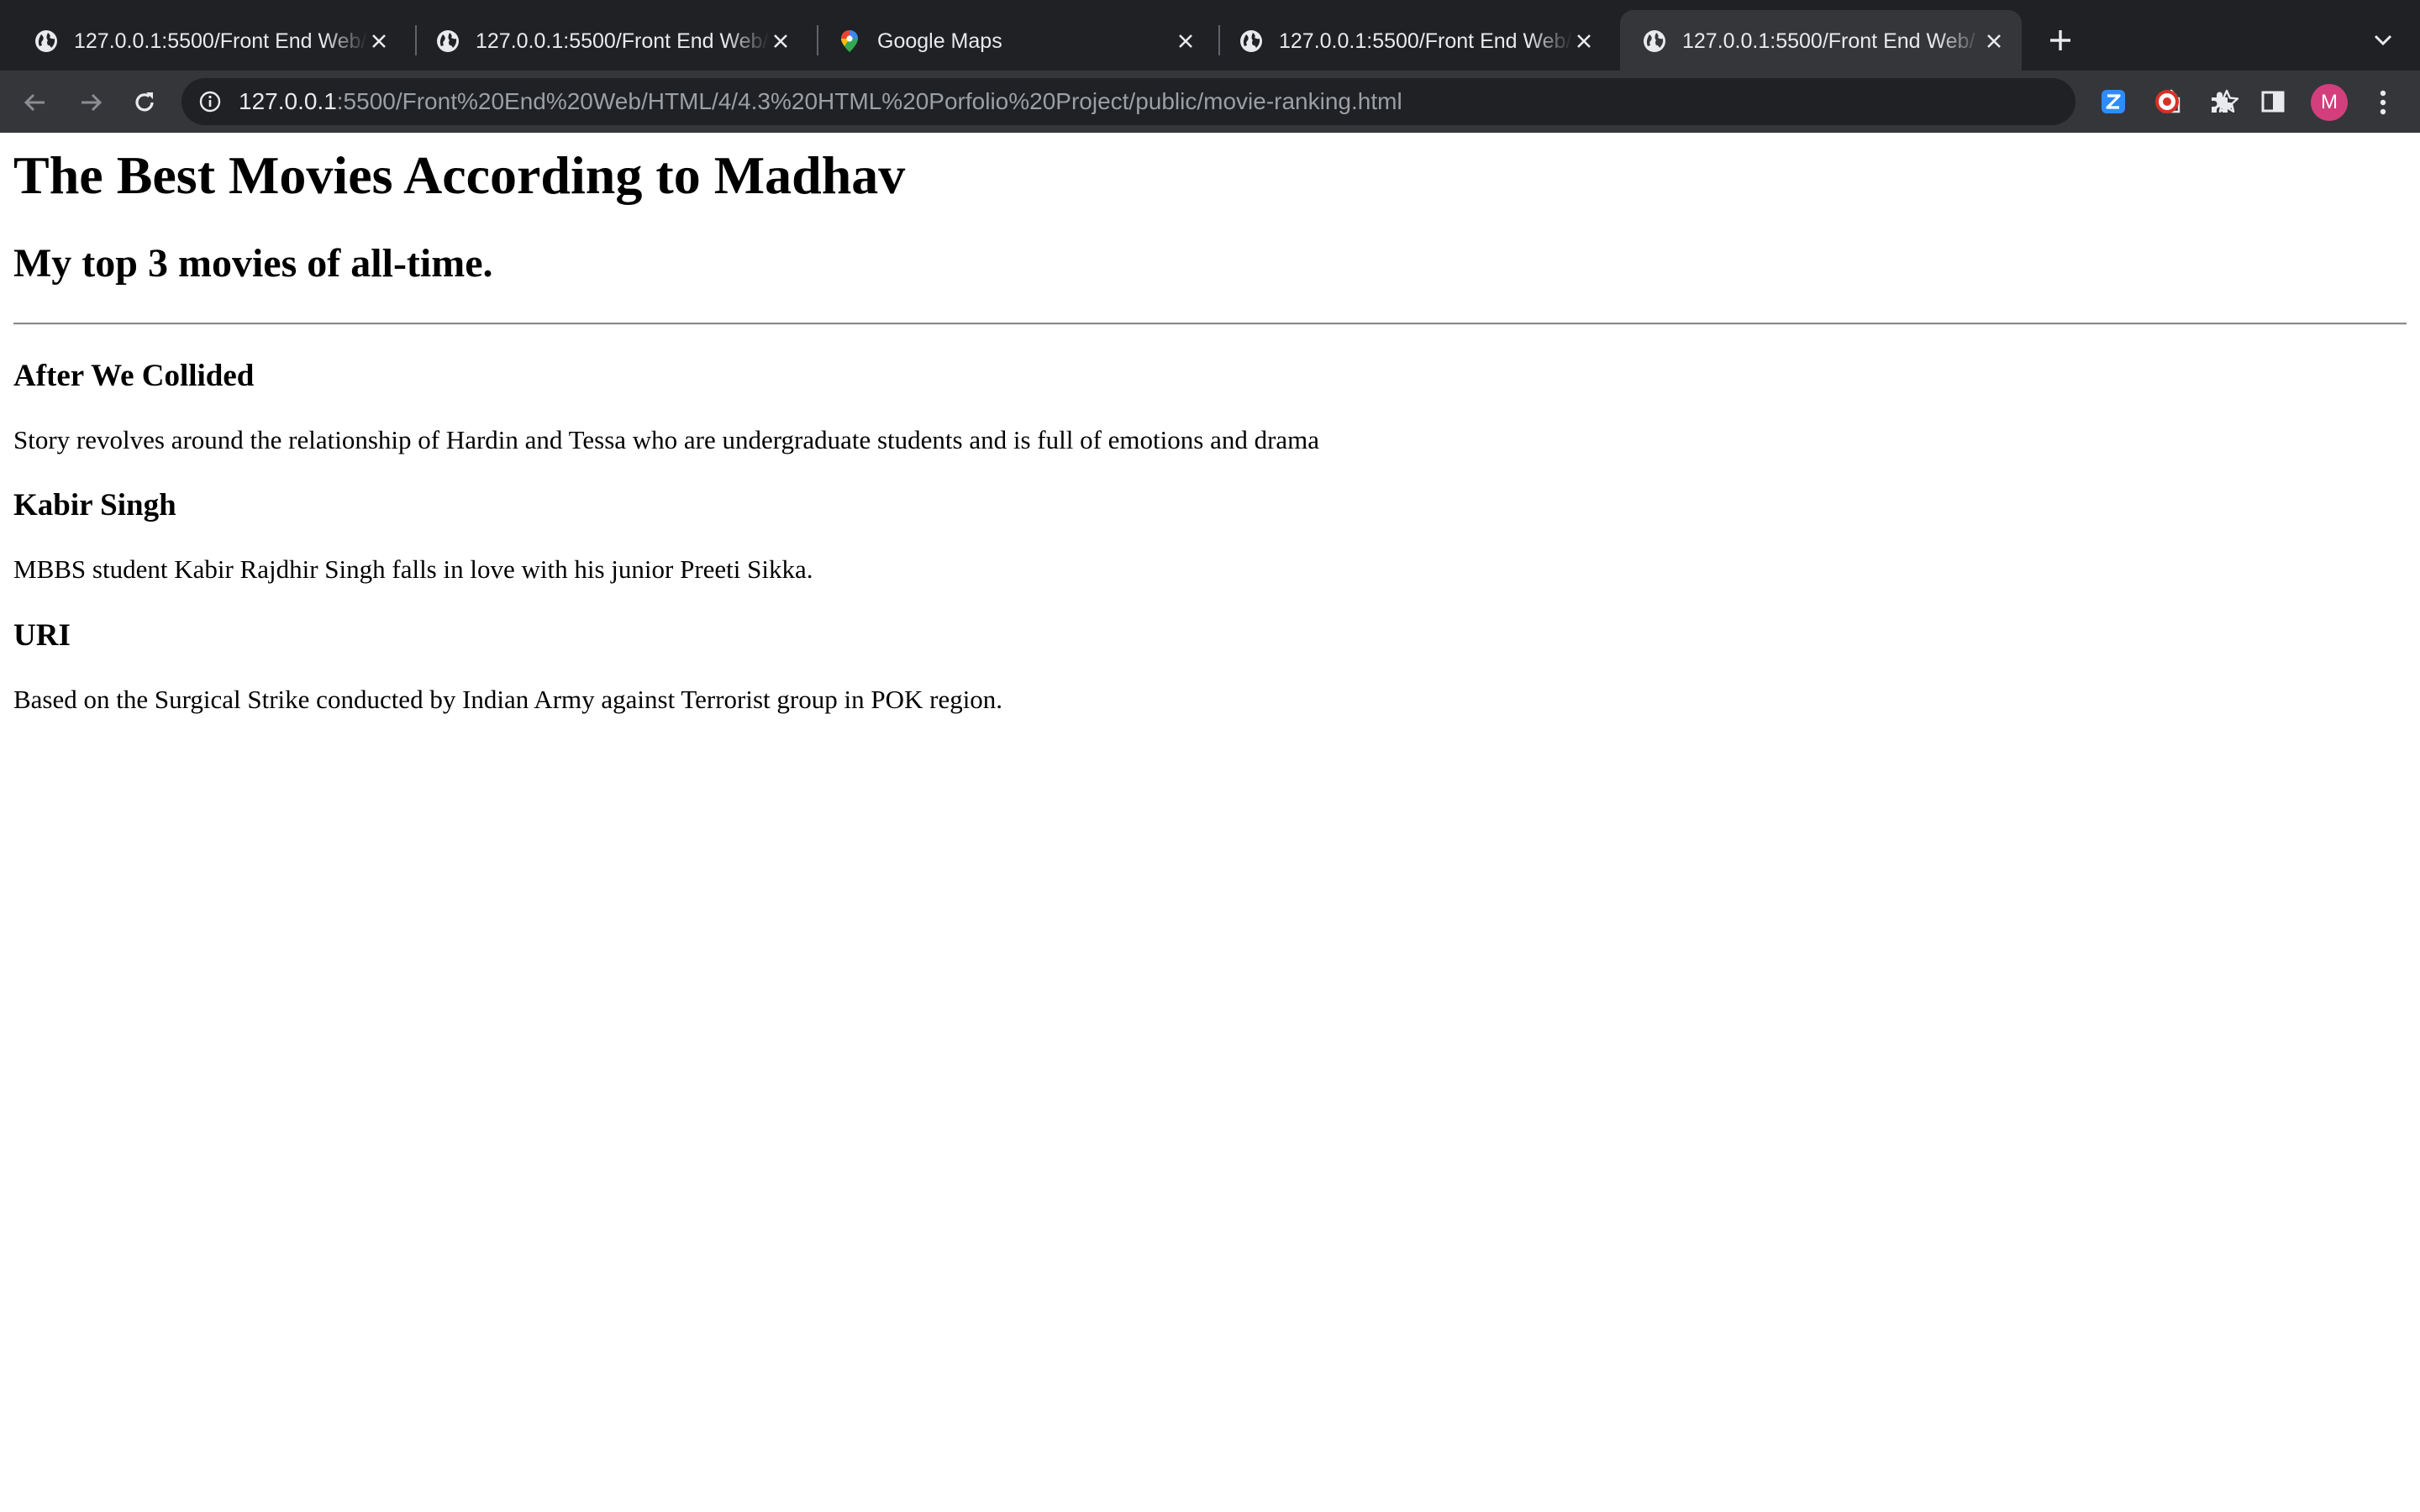 The height and width of the screenshot is (1512, 2420). I want to click on new-tab-button, so click(2060, 40).